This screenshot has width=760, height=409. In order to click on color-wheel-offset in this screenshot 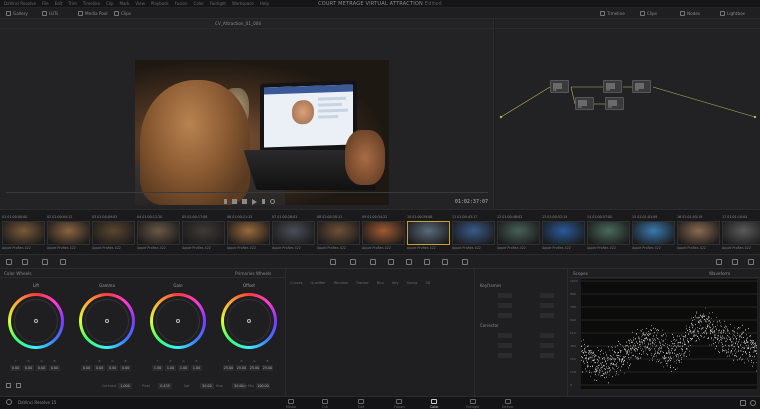, I will do `click(249, 321)`.